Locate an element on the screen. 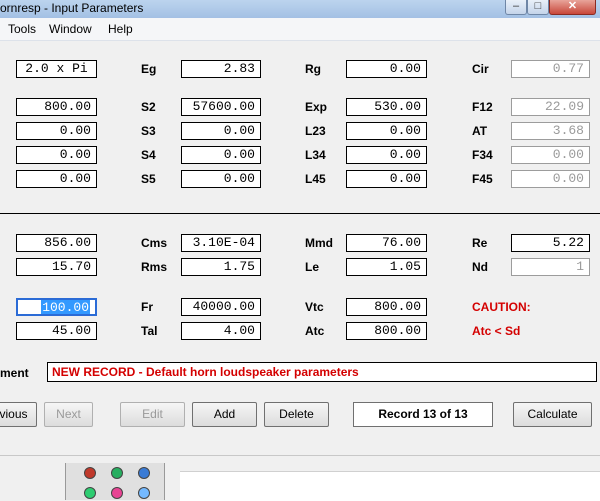  field-f34: 0.00 is located at coordinates (550, 155).